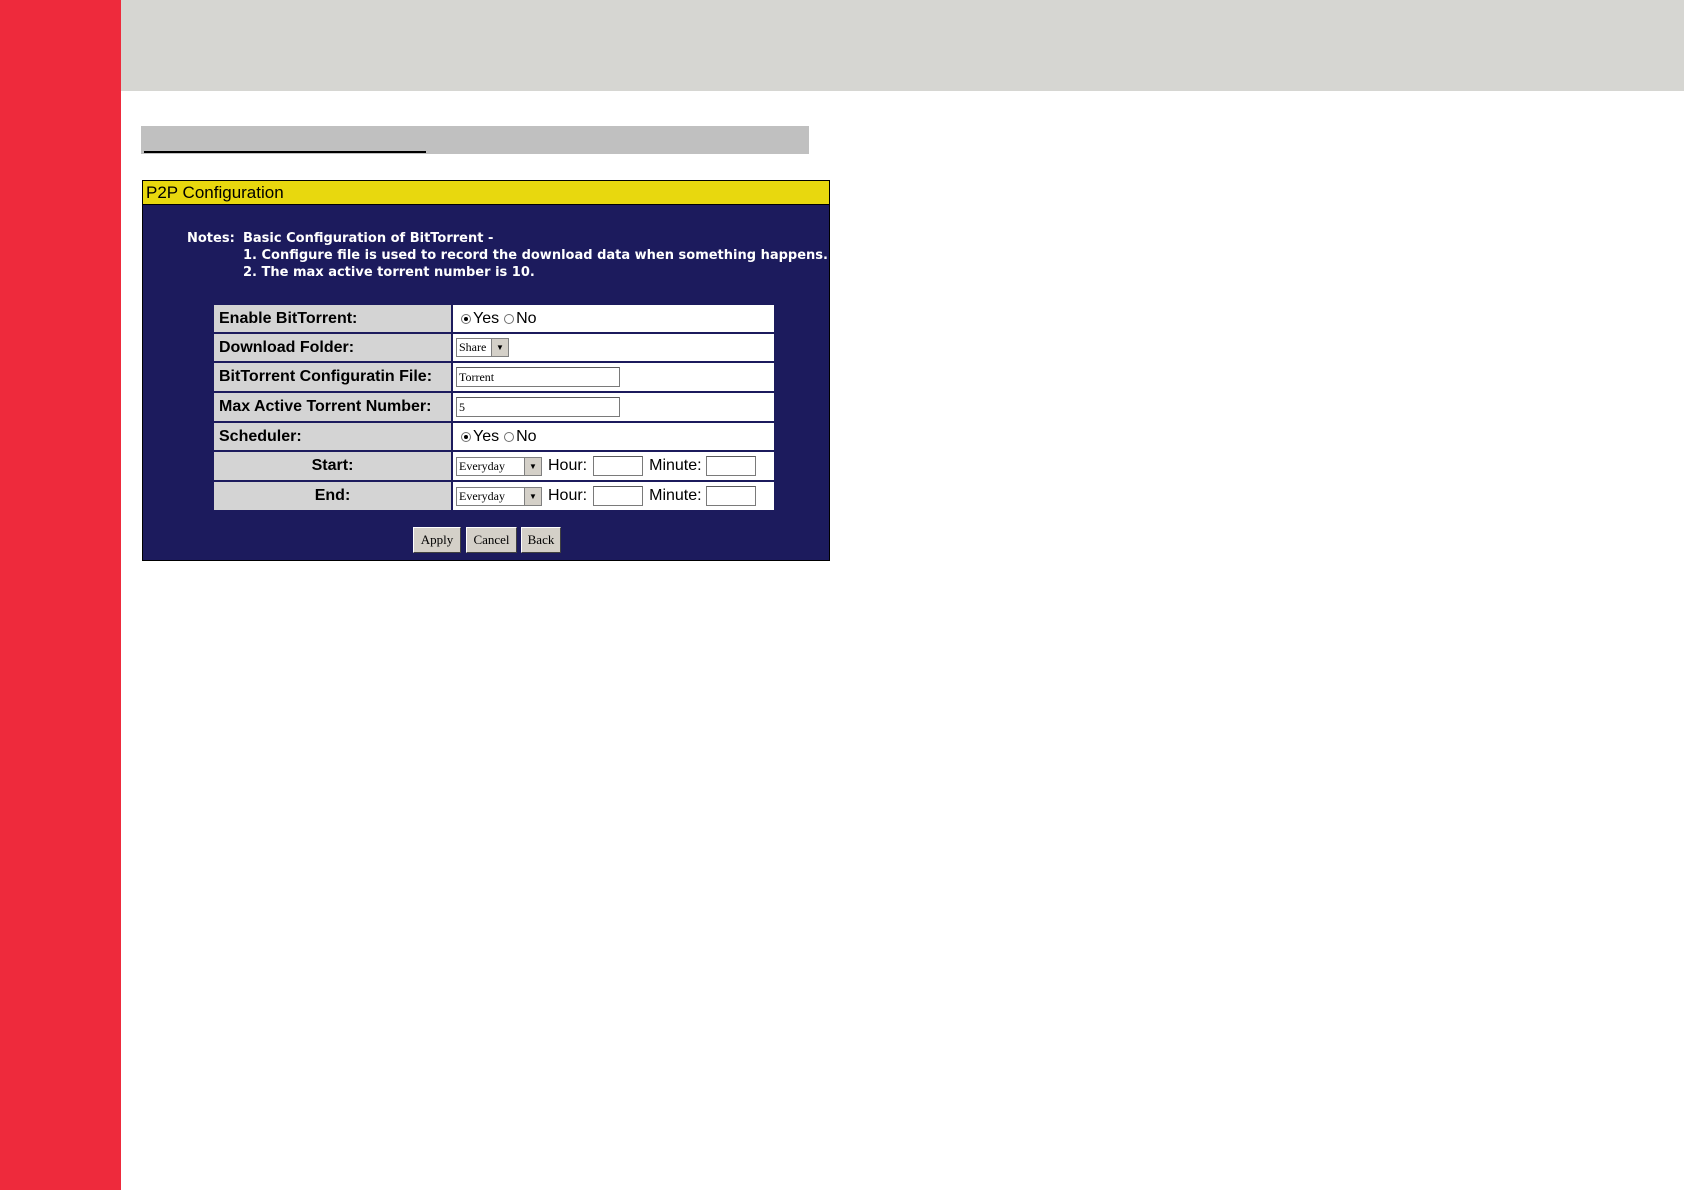 The width and height of the screenshot is (1684, 1190). Describe the element at coordinates (332, 496) in the screenshot. I see `end-label: End:` at that location.